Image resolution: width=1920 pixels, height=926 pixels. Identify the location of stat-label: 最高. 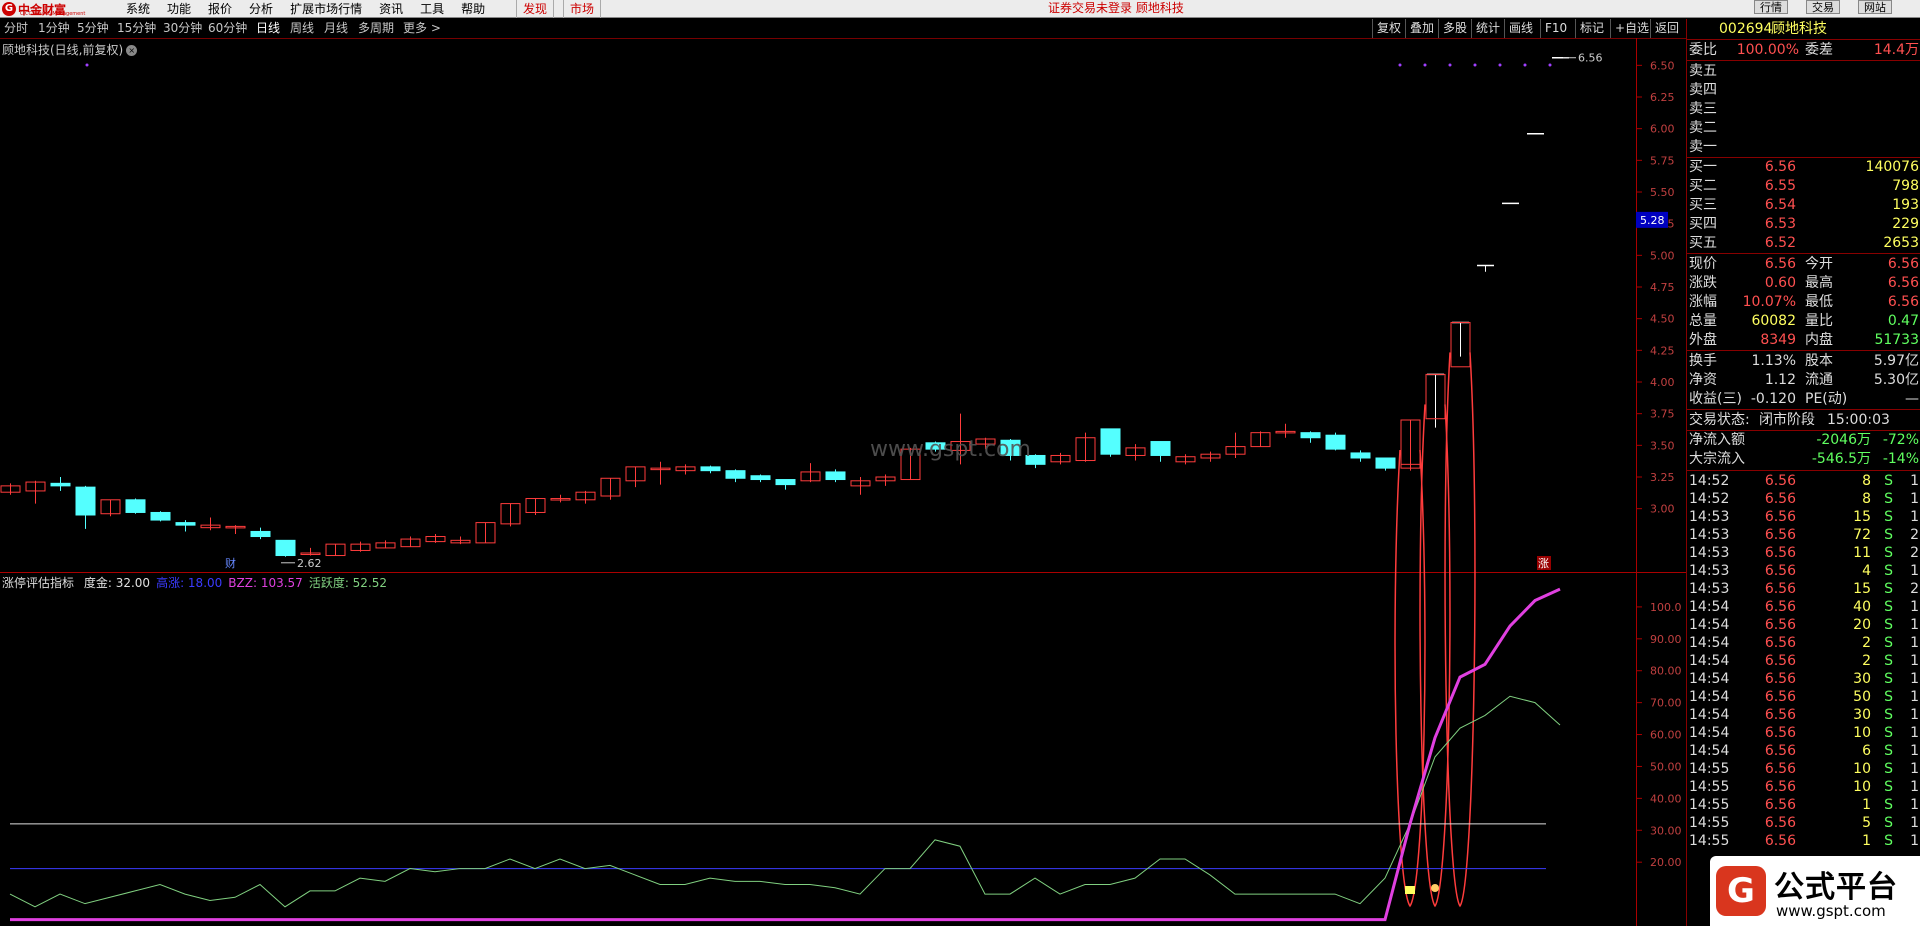
(1819, 283).